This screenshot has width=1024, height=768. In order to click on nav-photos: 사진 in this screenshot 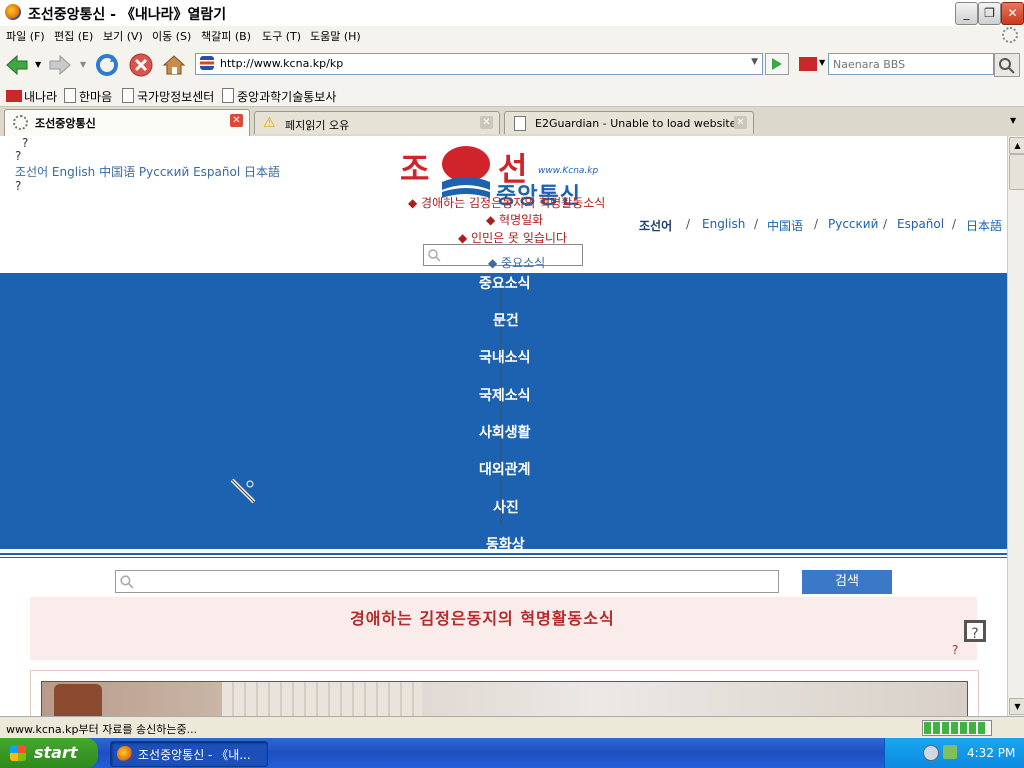, I will do `click(506, 507)`.